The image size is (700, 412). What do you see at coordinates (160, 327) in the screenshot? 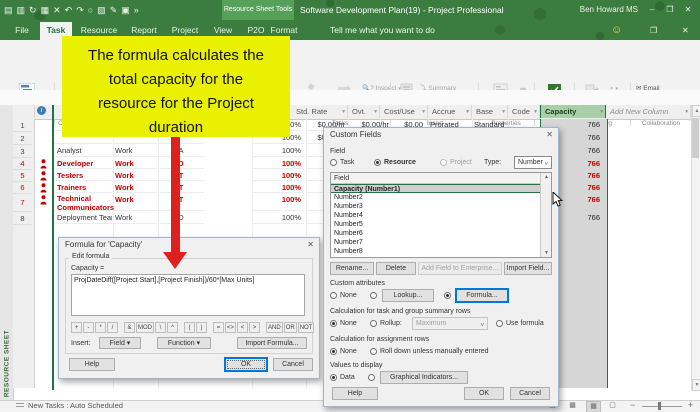
I see `operator-button-sym: \` at bounding box center [160, 327].